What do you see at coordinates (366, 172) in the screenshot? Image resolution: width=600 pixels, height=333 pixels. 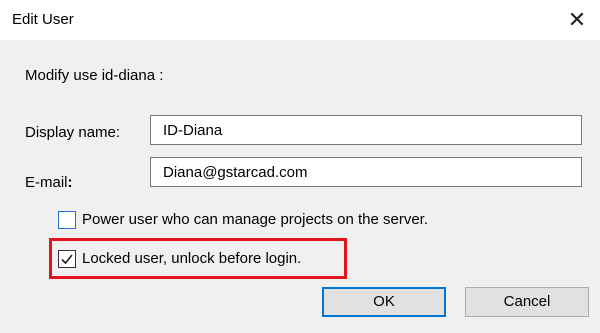 I see `email-input` at bounding box center [366, 172].